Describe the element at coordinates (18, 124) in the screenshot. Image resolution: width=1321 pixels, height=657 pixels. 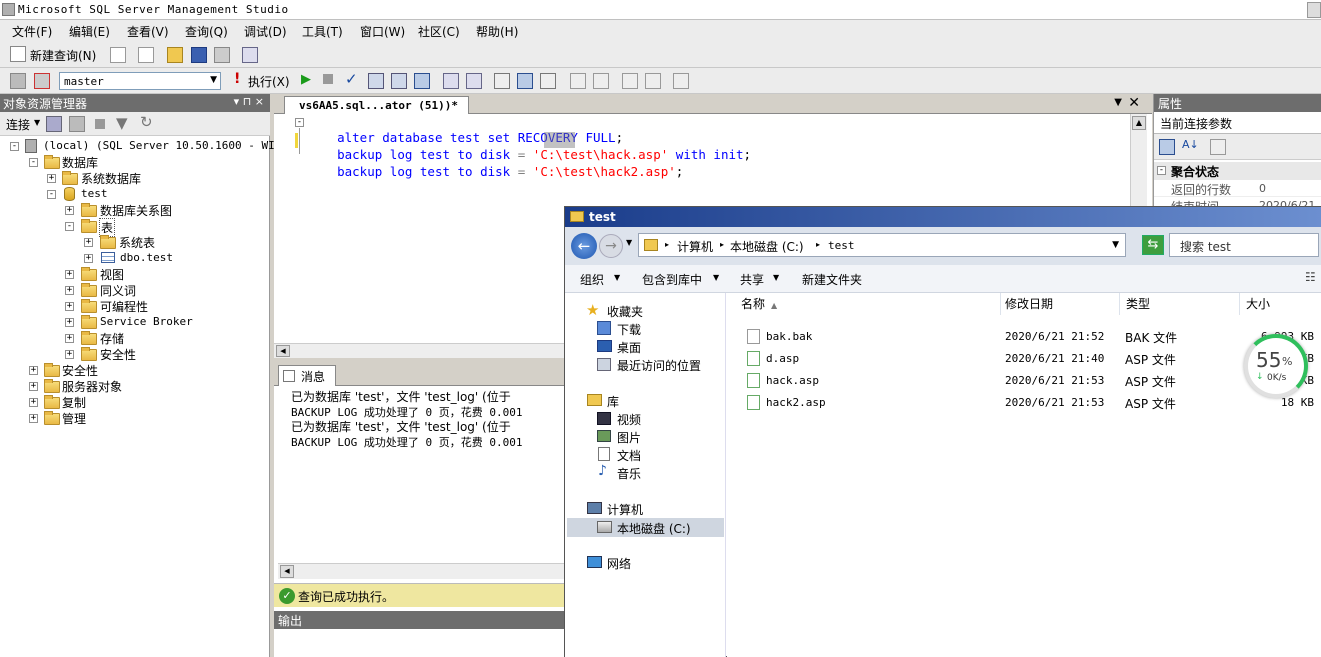
I see `connect-button: 连接` at that location.